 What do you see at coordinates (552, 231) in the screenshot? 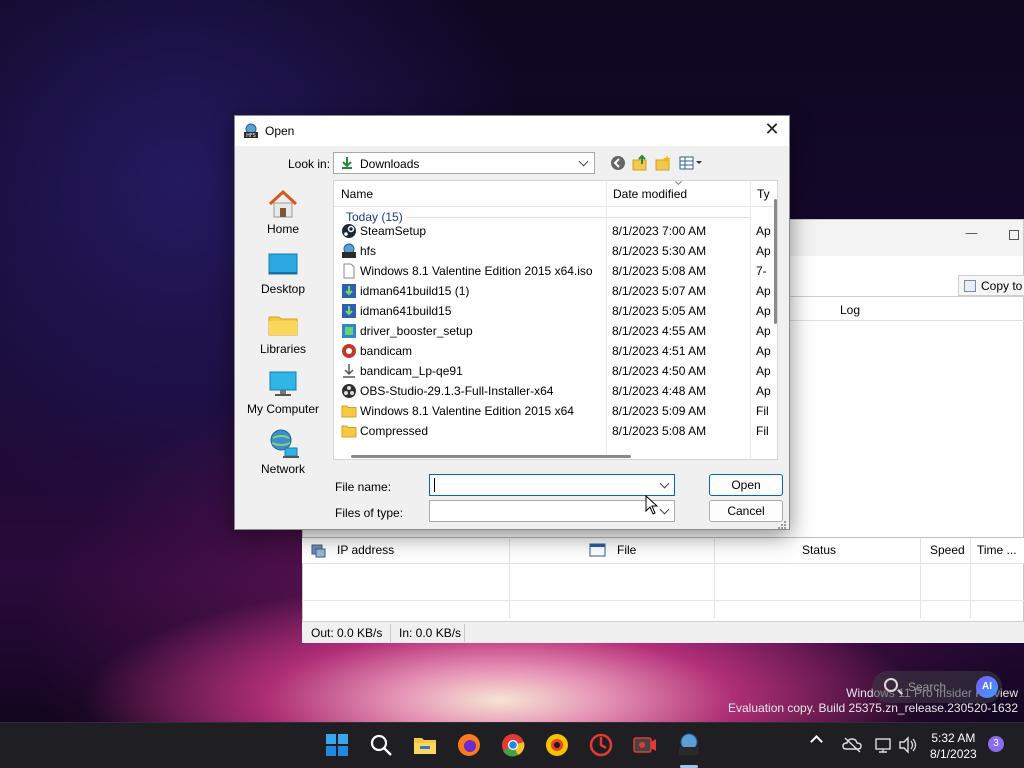
I see `list-item: SteamSetup 8/1/2023 7:00 AM Ap` at bounding box center [552, 231].